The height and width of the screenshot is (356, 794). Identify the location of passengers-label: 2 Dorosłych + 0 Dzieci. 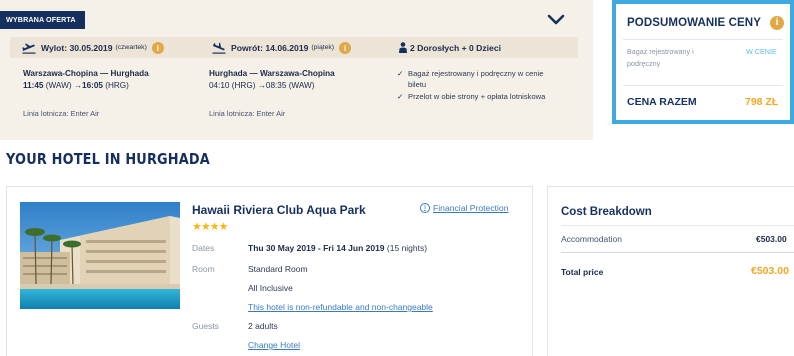
(455, 47).